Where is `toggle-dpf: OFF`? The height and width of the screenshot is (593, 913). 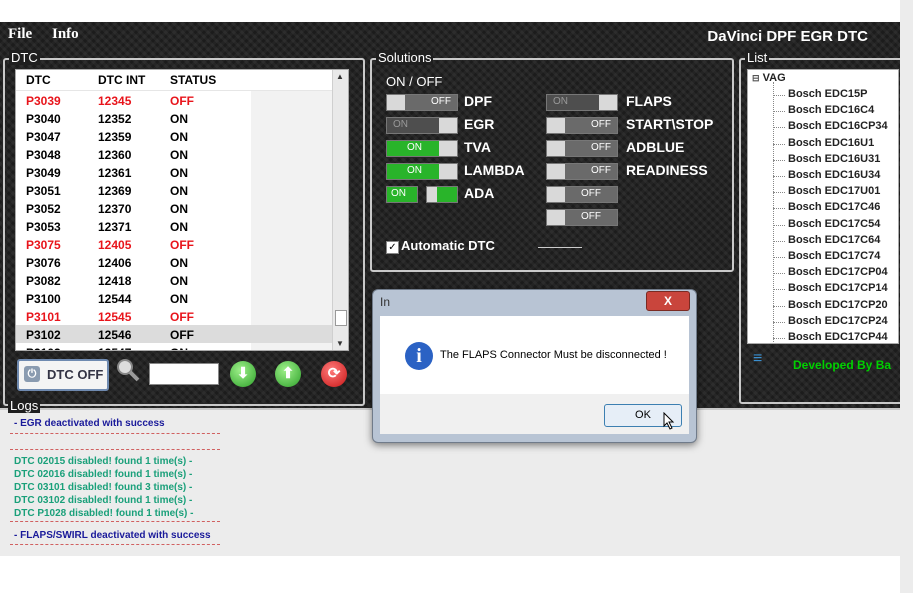 toggle-dpf: OFF is located at coordinates (422, 102).